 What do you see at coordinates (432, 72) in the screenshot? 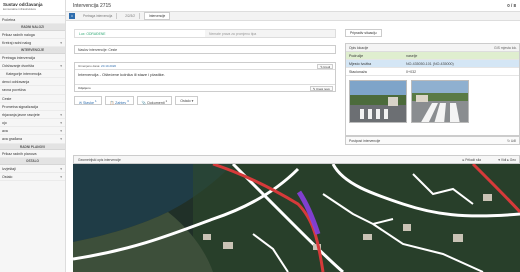
I see `location-row: Stacionaža 0+032` at bounding box center [432, 72].